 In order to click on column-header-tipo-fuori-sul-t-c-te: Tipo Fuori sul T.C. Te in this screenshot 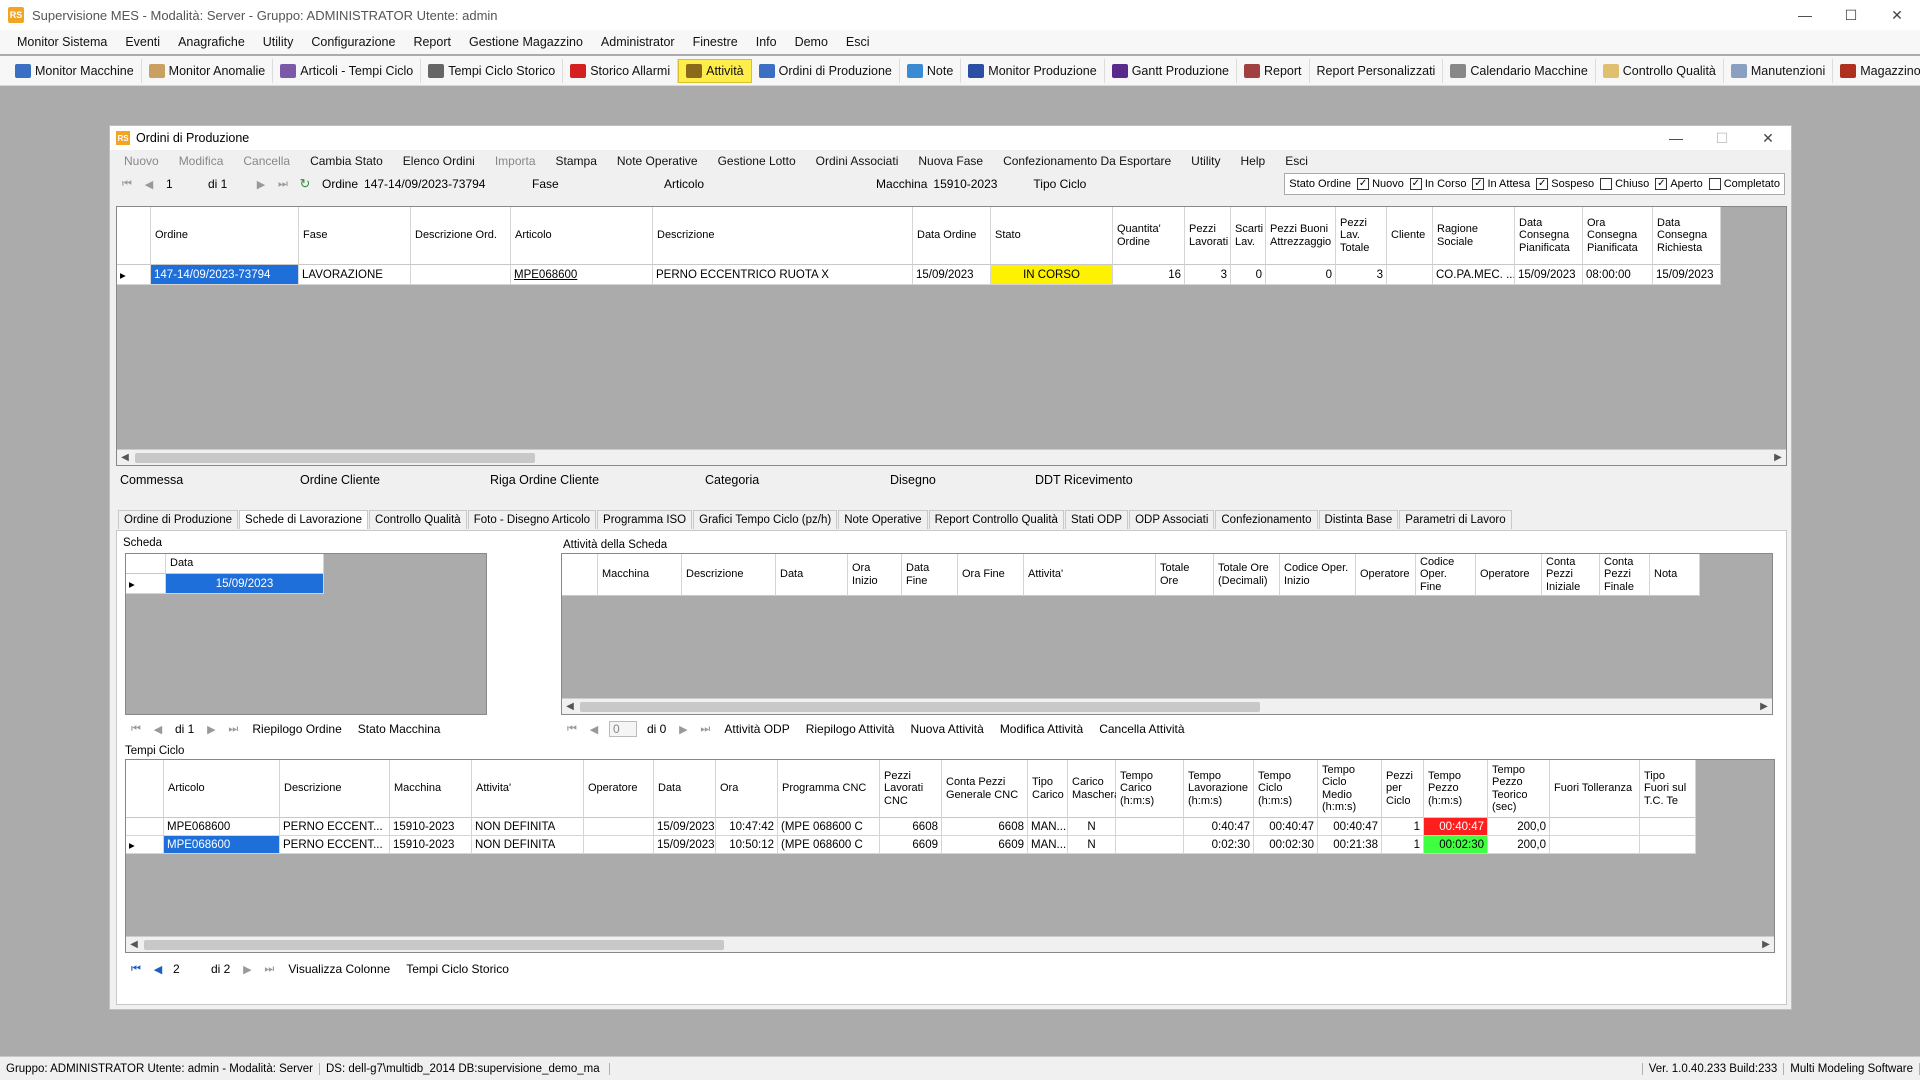, I will do `click(1668, 789)`.